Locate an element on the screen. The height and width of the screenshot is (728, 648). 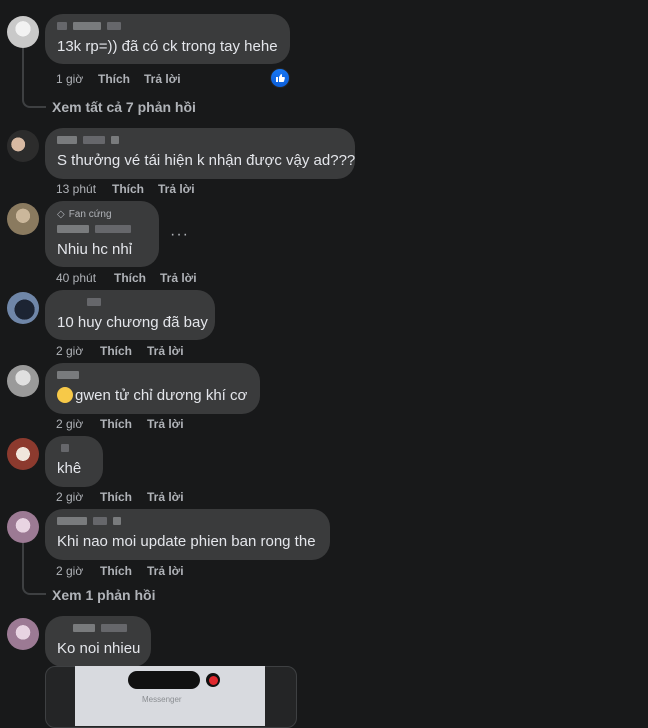
comment-text: 13k rp=)) đã có ck trong tay hehe is located at coordinates (167, 46).